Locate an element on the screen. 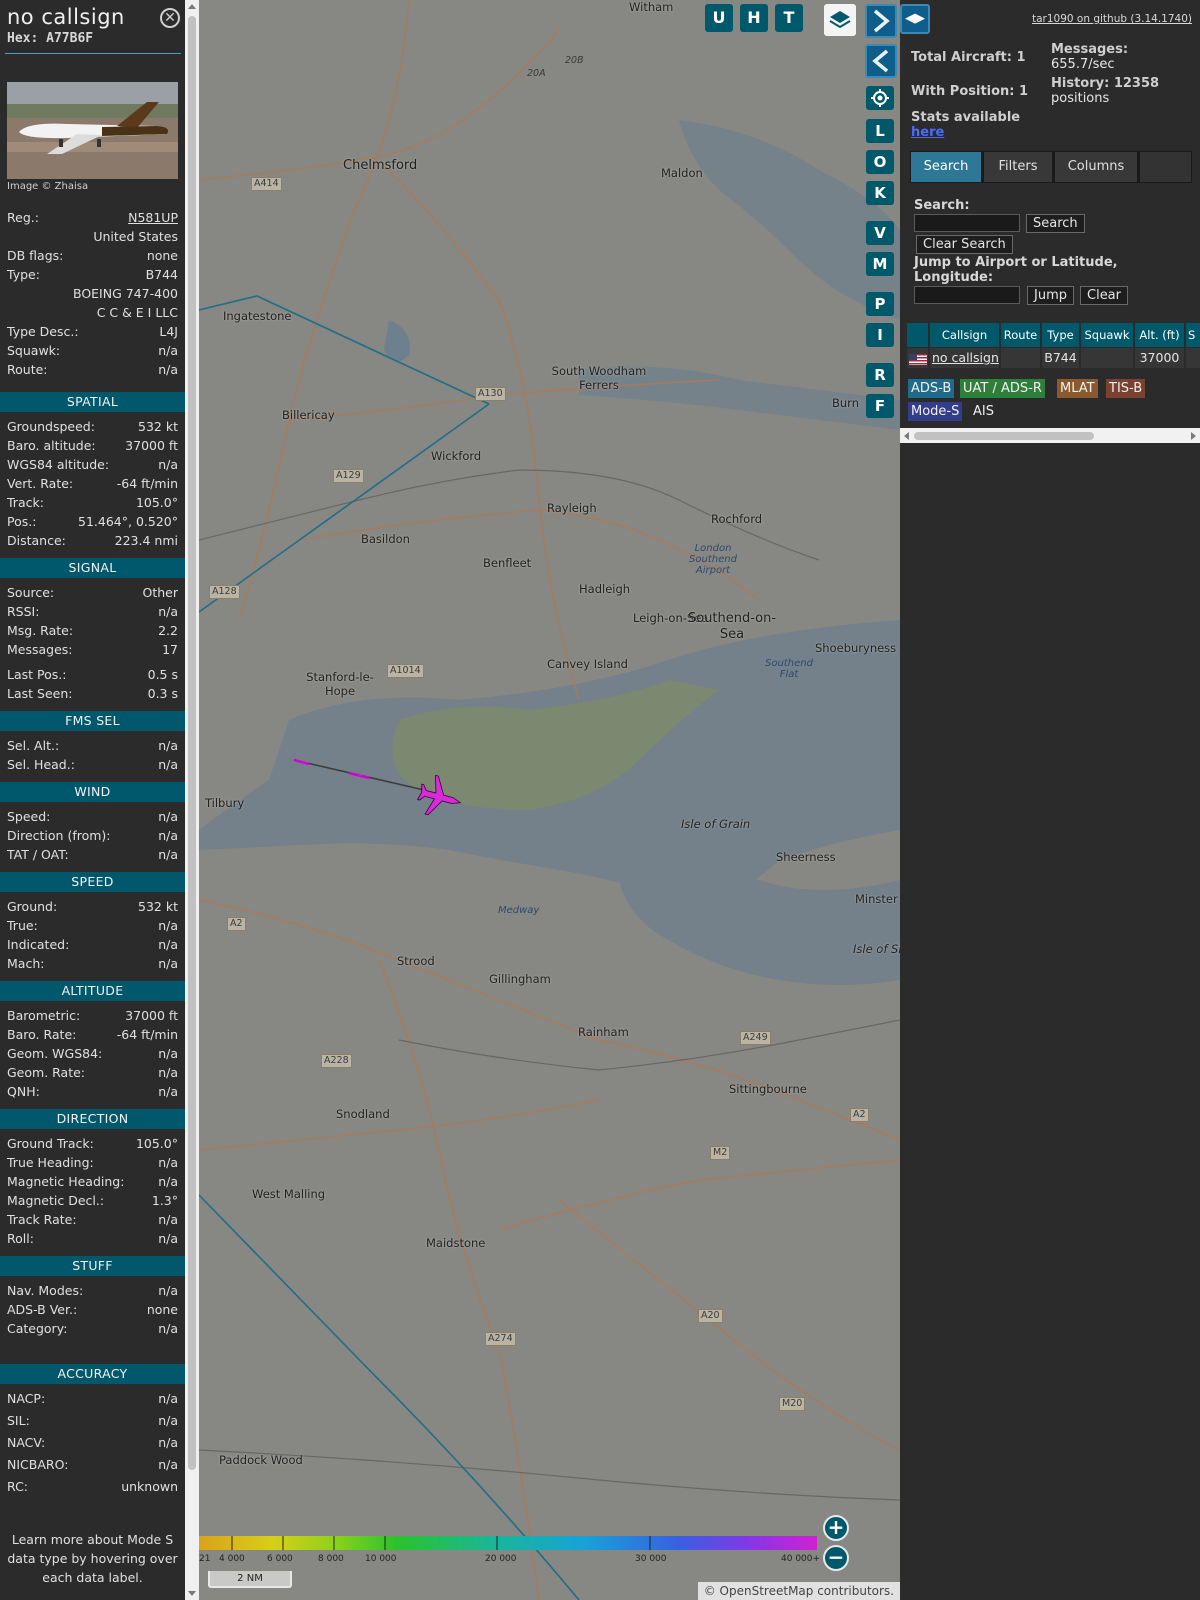 The height and width of the screenshot is (1600, 1200). info-row-label: NACV: is located at coordinates (26, 1442).